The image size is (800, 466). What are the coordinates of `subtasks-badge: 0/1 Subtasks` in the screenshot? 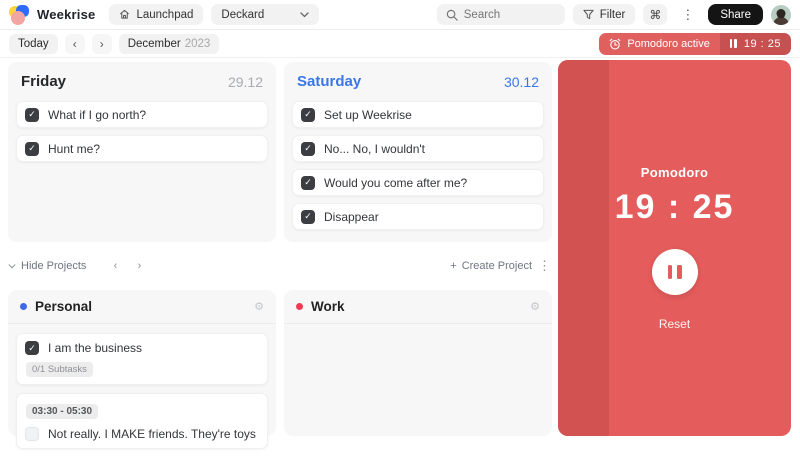 It's located at (59, 369).